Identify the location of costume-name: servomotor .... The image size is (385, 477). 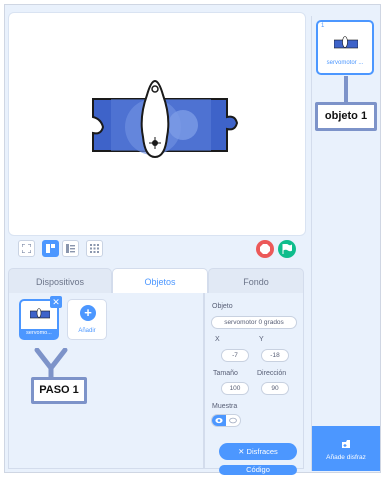
(345, 63).